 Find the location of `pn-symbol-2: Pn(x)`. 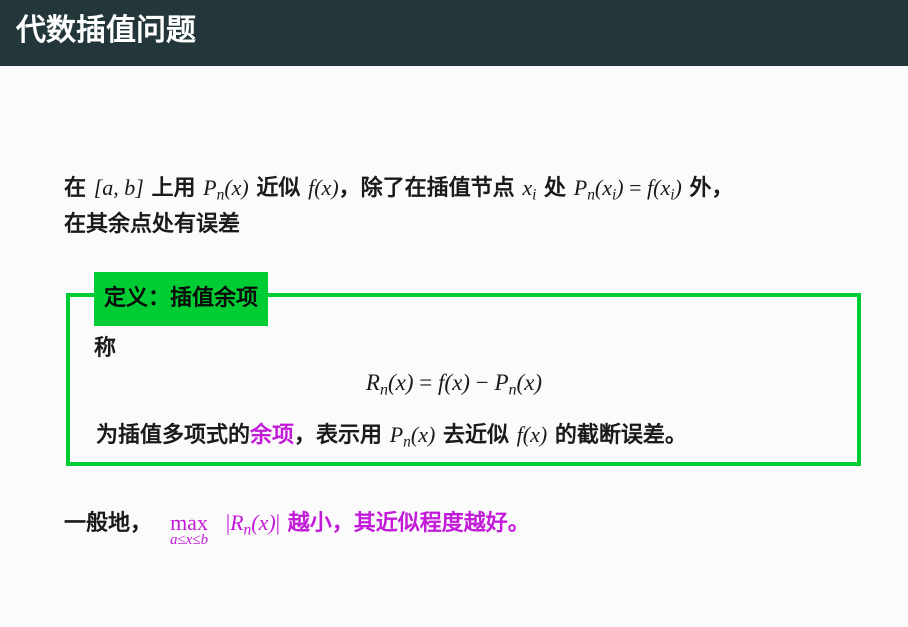

pn-symbol-2: Pn(x) is located at coordinates (412, 436).